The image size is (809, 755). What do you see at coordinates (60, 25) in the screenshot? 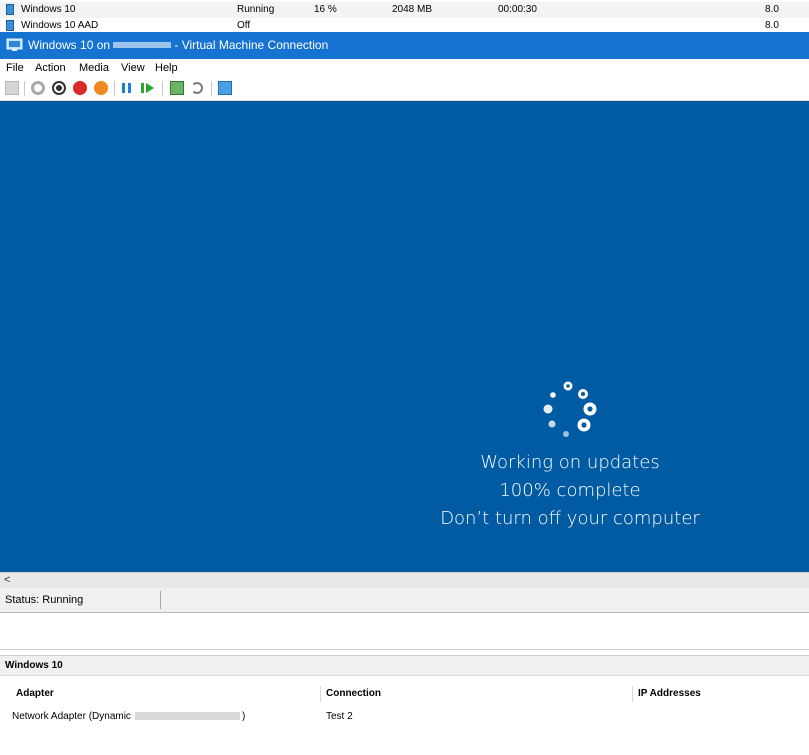
I see `vm-name: Windows 10 AAD` at bounding box center [60, 25].